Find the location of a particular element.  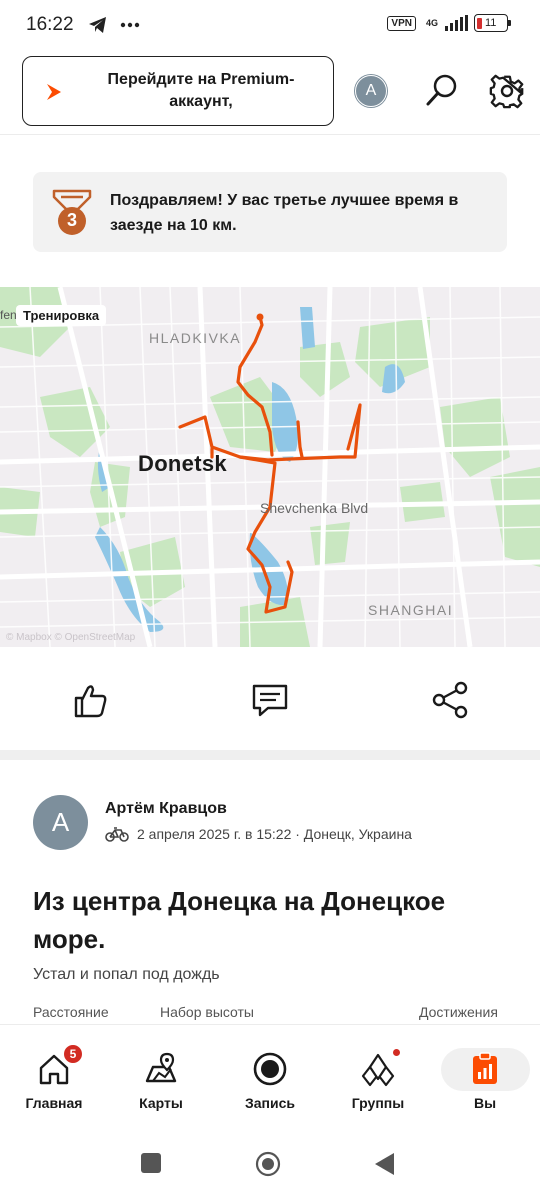

search-icon is located at coordinates (442, 90).